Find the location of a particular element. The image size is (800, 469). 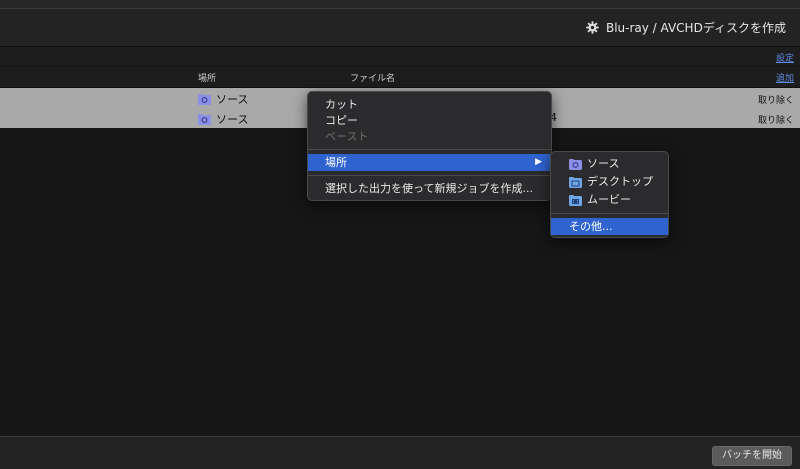

add-link: 追加 is located at coordinates (785, 77).